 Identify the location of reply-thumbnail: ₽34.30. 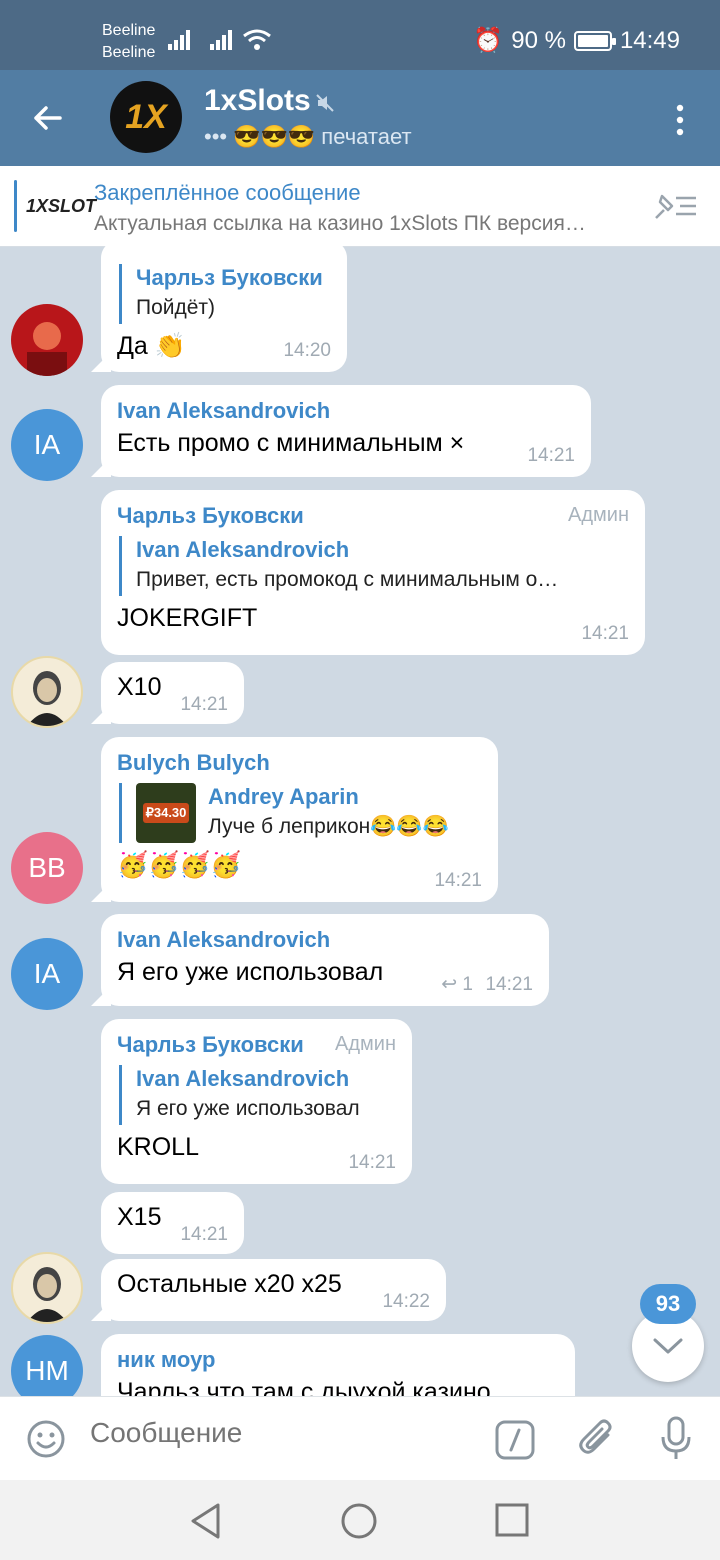
(166, 813).